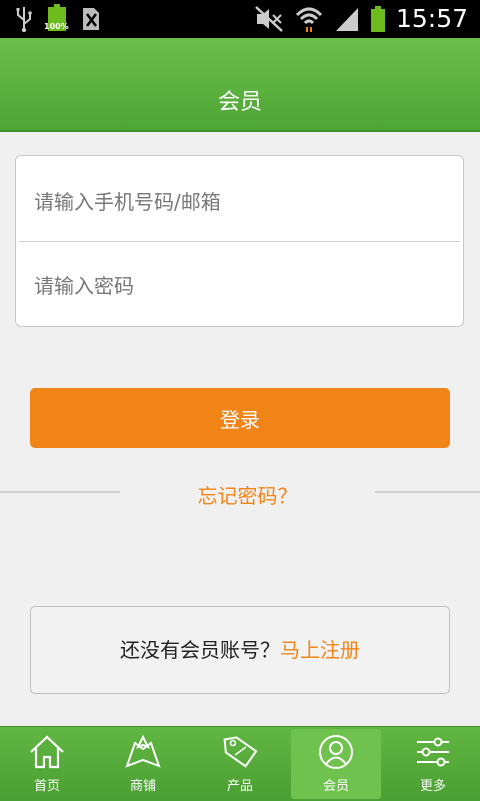 This screenshot has width=480, height=801. I want to click on usb-icon, so click(24, 19).